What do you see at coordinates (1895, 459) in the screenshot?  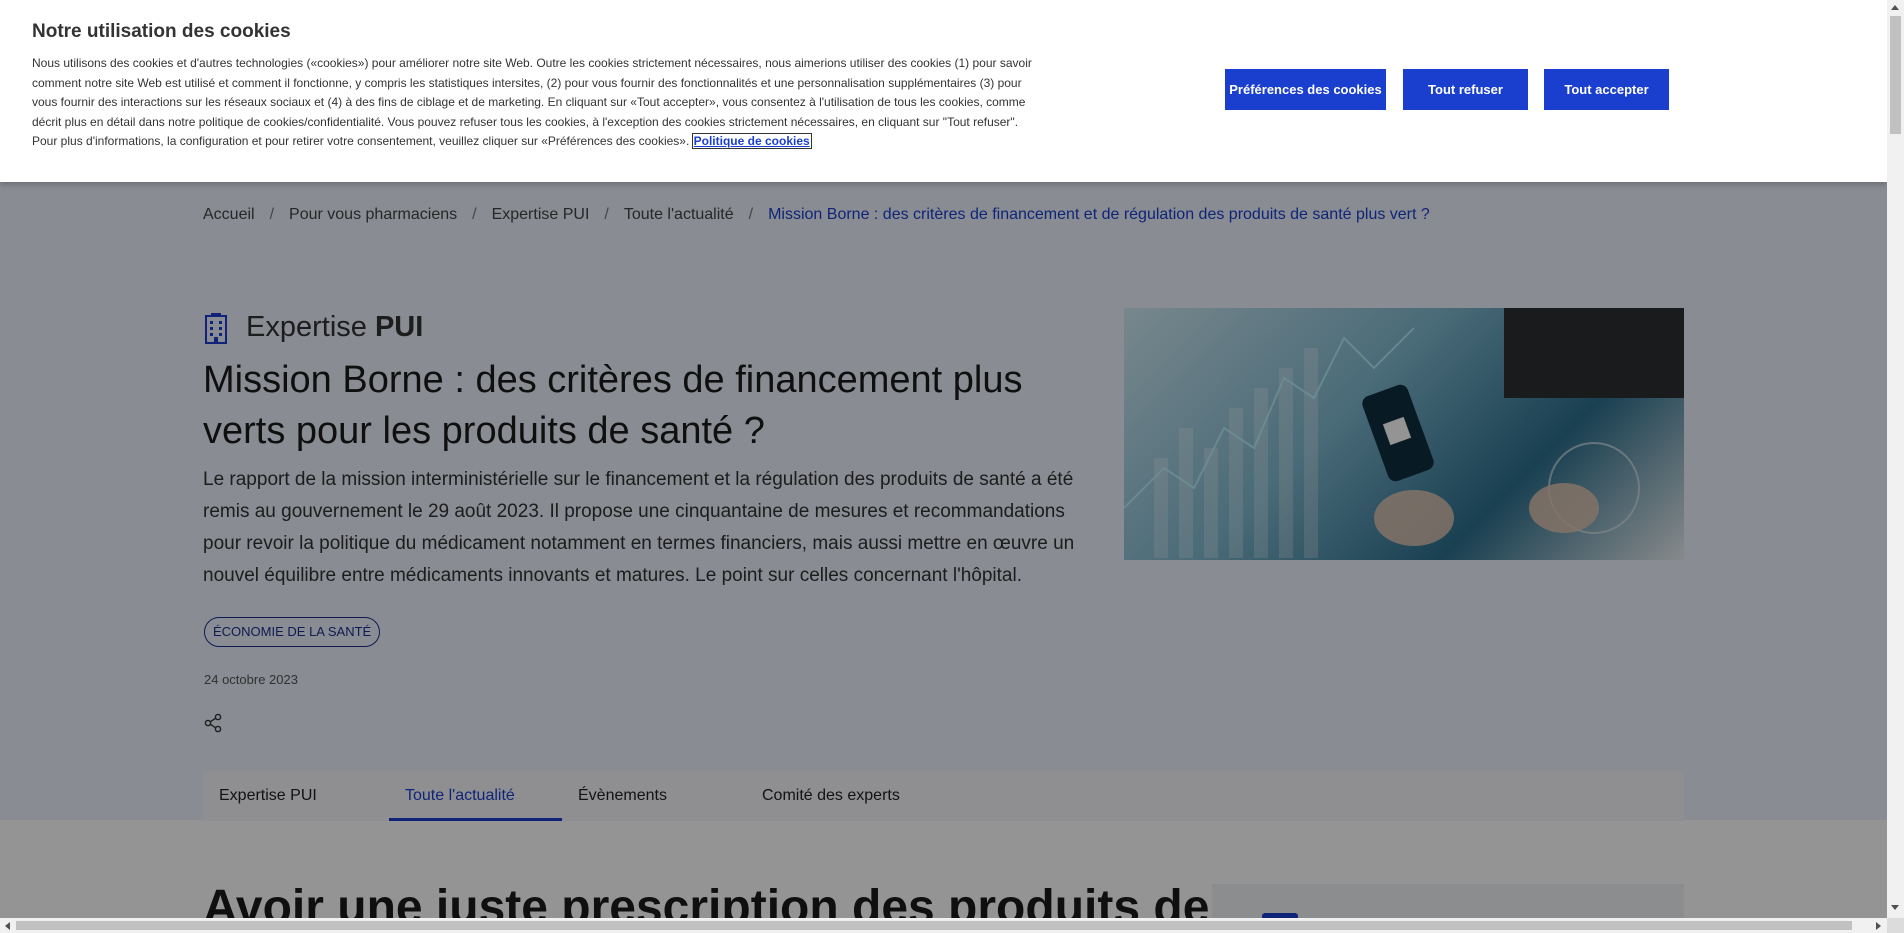 I see `vertical-scrollbar` at bounding box center [1895, 459].